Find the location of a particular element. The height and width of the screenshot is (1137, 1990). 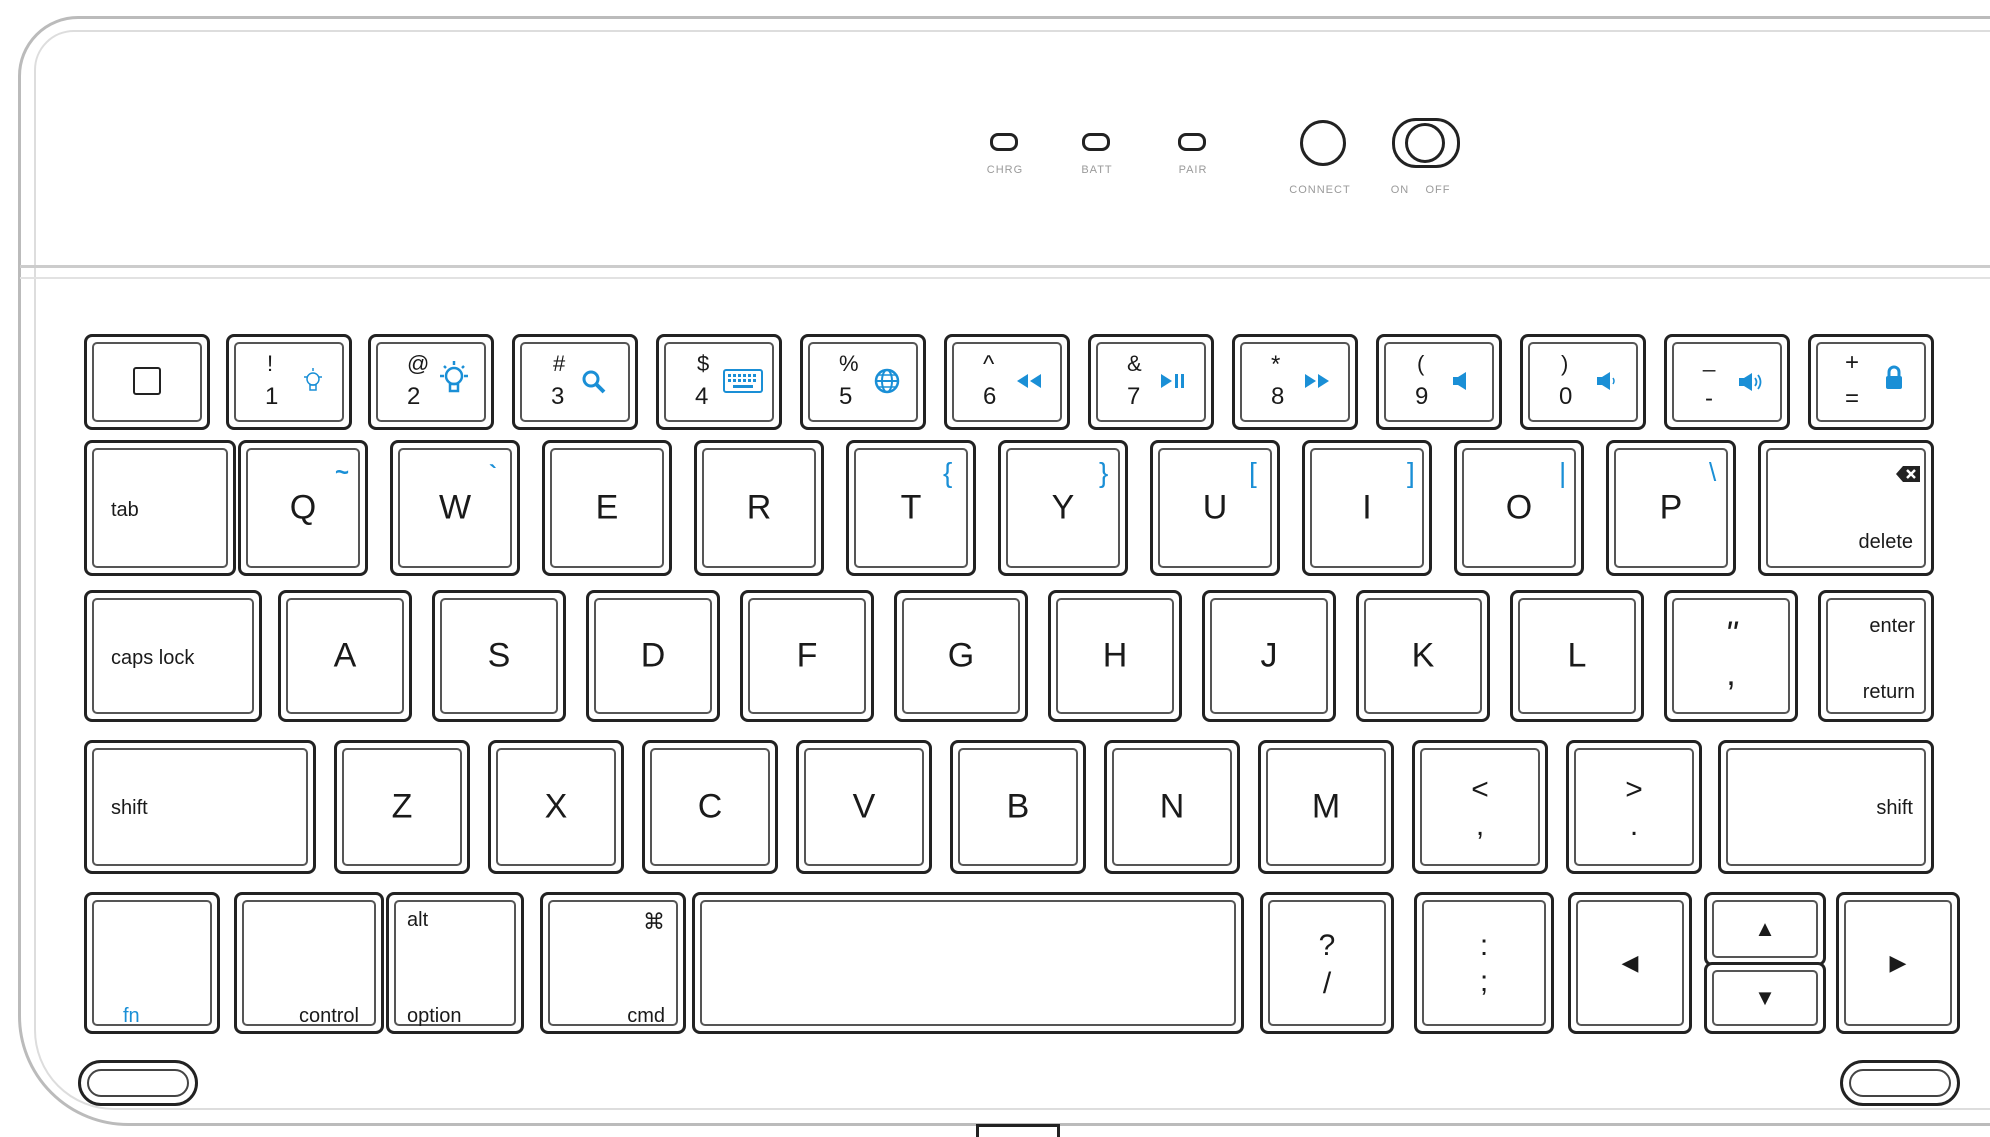

key-arrow-up: ▲ is located at coordinates (1765, 929).